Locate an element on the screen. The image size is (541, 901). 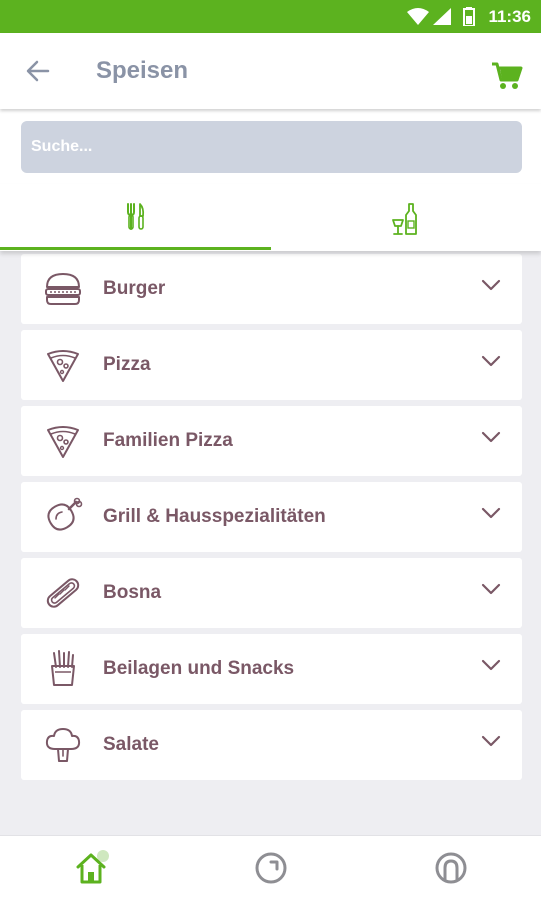
signal-icon is located at coordinates (442, 16).